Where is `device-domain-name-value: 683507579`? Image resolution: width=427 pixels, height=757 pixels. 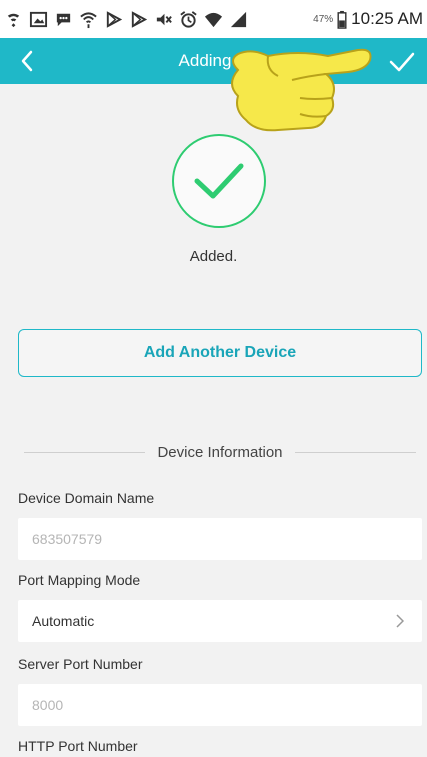
device-domain-name-value: 683507579 is located at coordinates (67, 539).